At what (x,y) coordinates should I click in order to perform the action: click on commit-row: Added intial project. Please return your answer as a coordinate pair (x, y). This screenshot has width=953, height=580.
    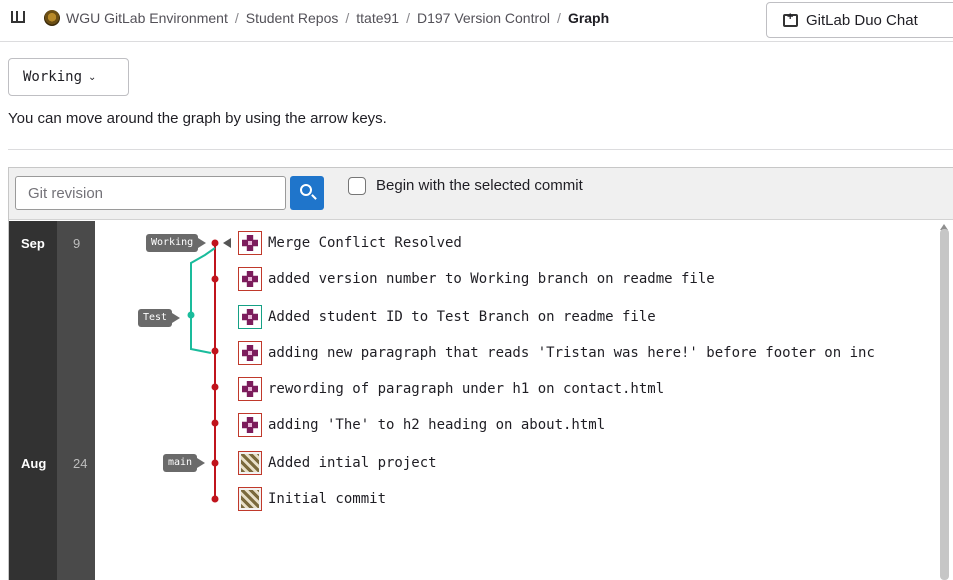
    Looking at the image, I should click on (337, 463).